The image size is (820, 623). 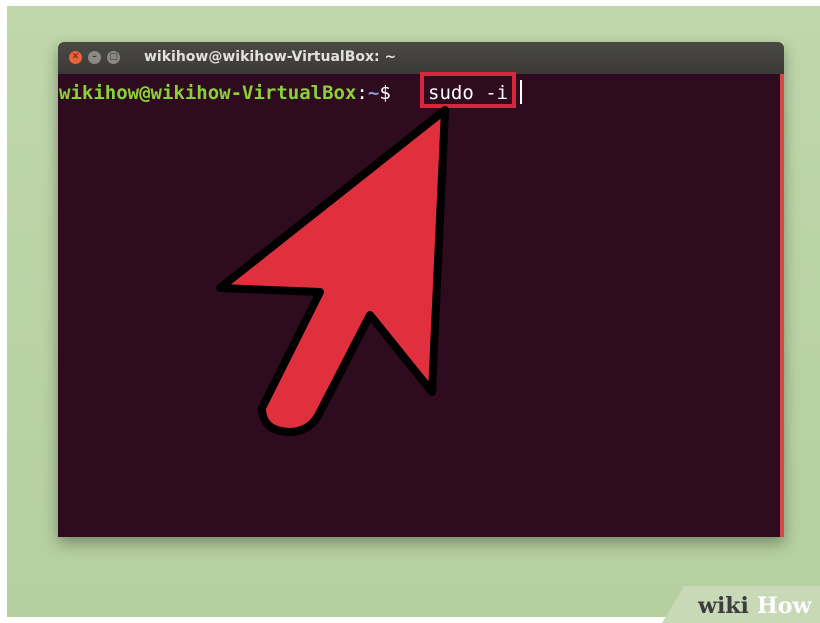 What do you see at coordinates (784, 606) in the screenshot?
I see `watermark-how: How` at bounding box center [784, 606].